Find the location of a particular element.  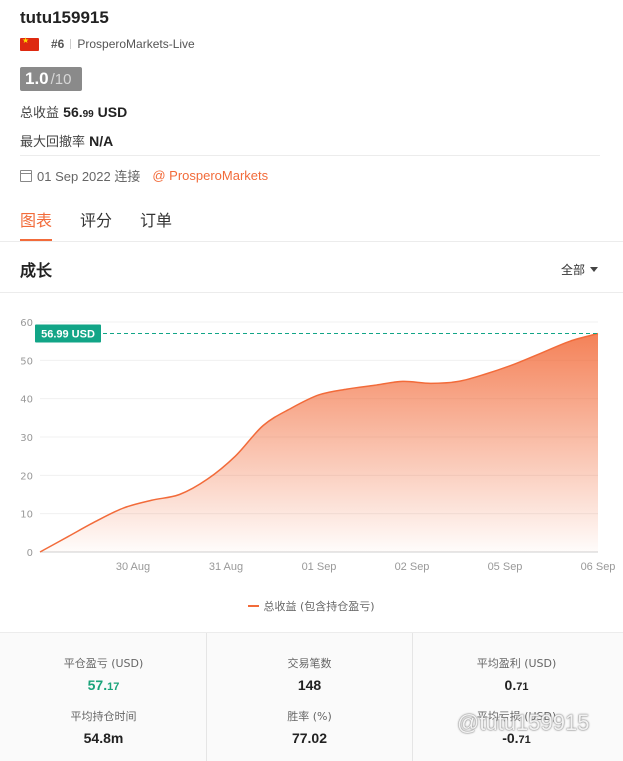

period-filter: 全部 is located at coordinates (579, 269).